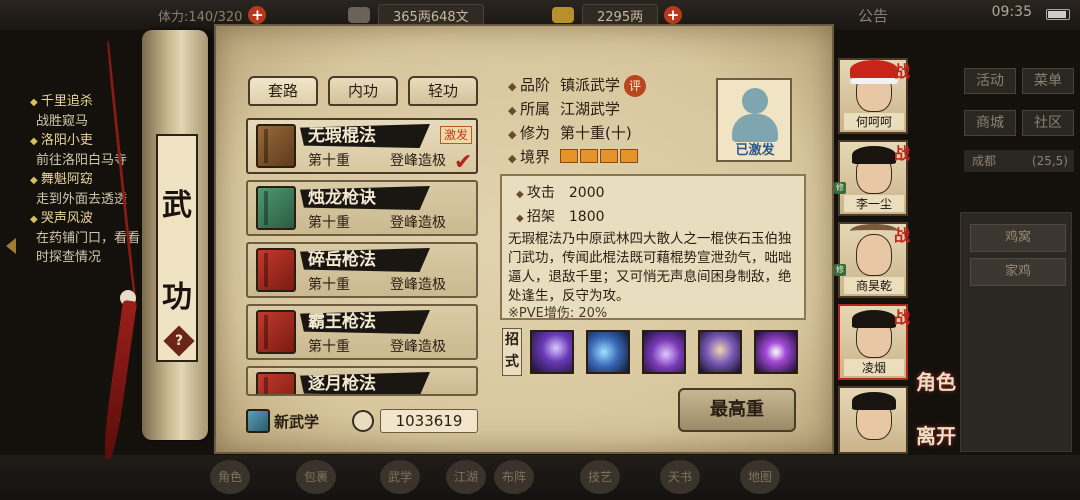  I want to click on location-coords: (25,5), so click(1049, 161).